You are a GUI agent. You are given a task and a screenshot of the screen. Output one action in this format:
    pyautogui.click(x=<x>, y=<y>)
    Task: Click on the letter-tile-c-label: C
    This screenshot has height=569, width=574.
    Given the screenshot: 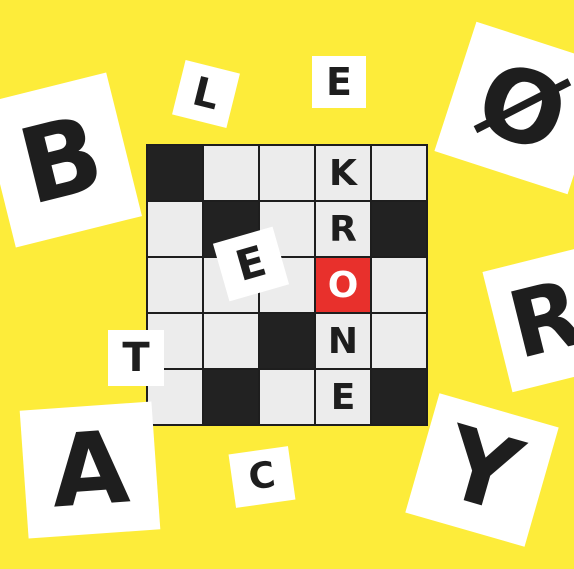 What is the action you would take?
    pyautogui.click(x=261, y=476)
    